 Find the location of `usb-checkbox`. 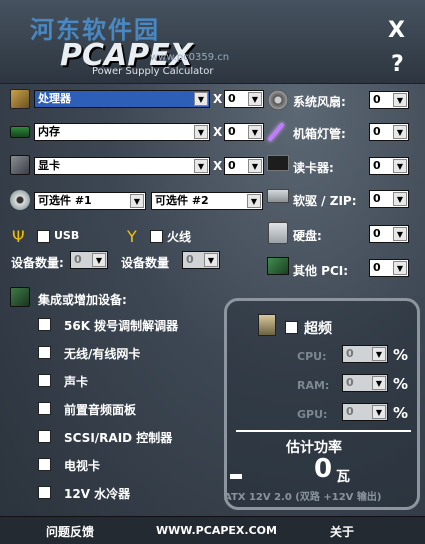

usb-checkbox is located at coordinates (43, 236).